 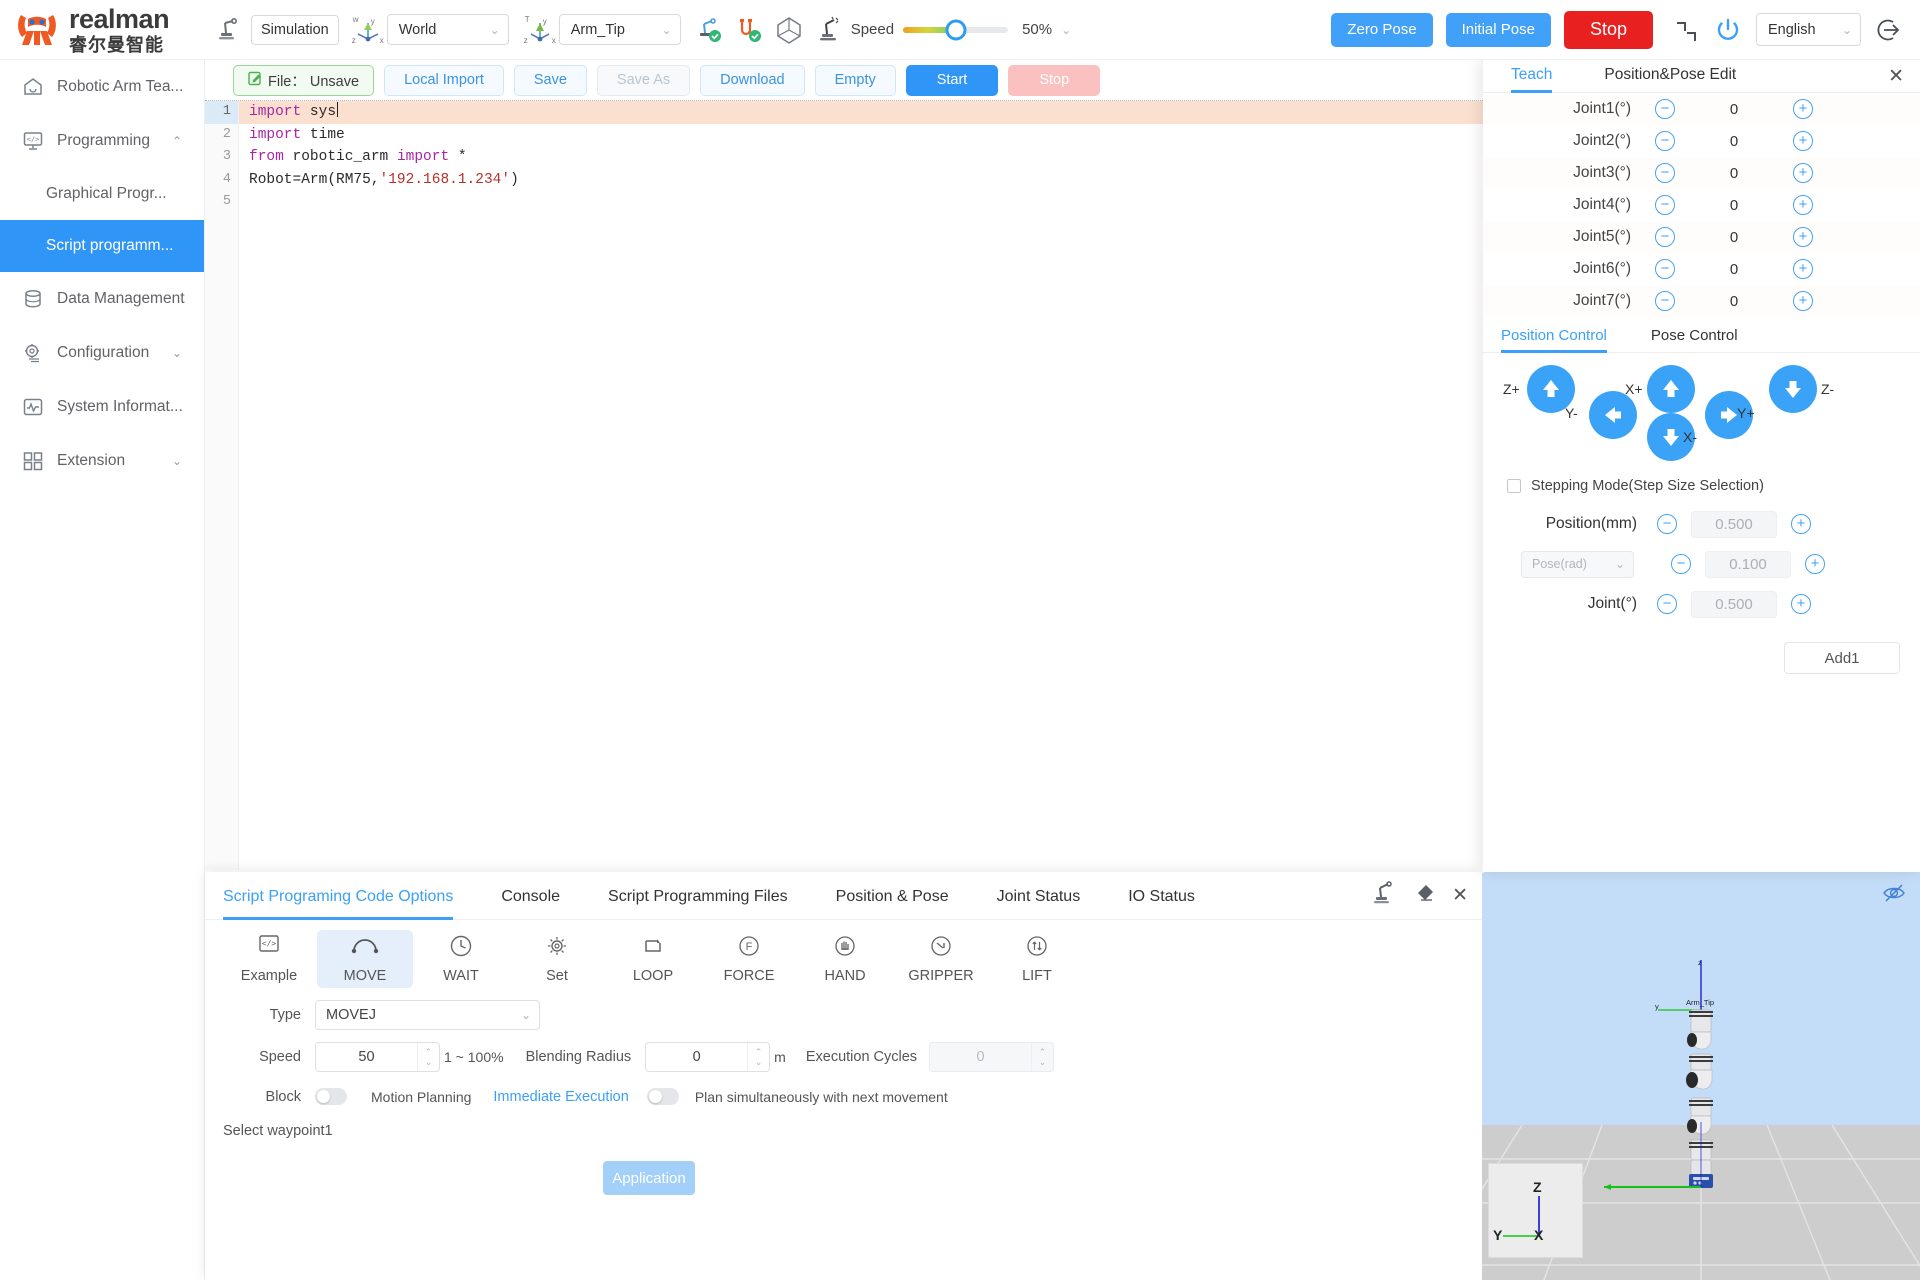 What do you see at coordinates (444, 80) in the screenshot?
I see `local-import-button: Local Import` at bounding box center [444, 80].